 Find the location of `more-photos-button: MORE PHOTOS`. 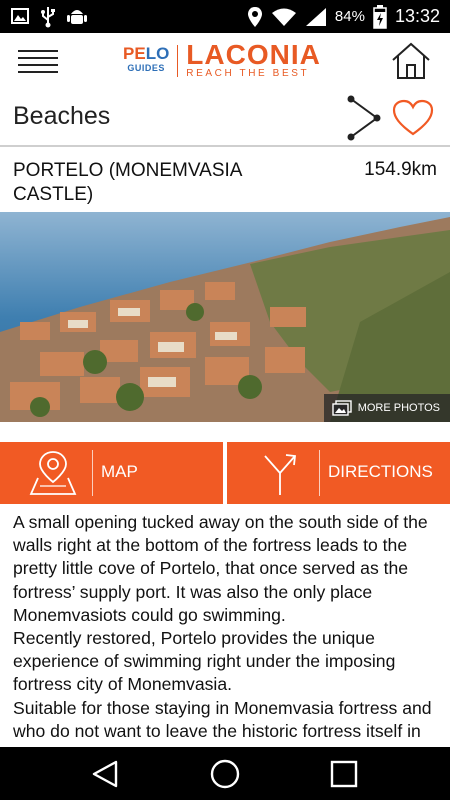

more-photos-button: MORE PHOTOS is located at coordinates (386, 408).